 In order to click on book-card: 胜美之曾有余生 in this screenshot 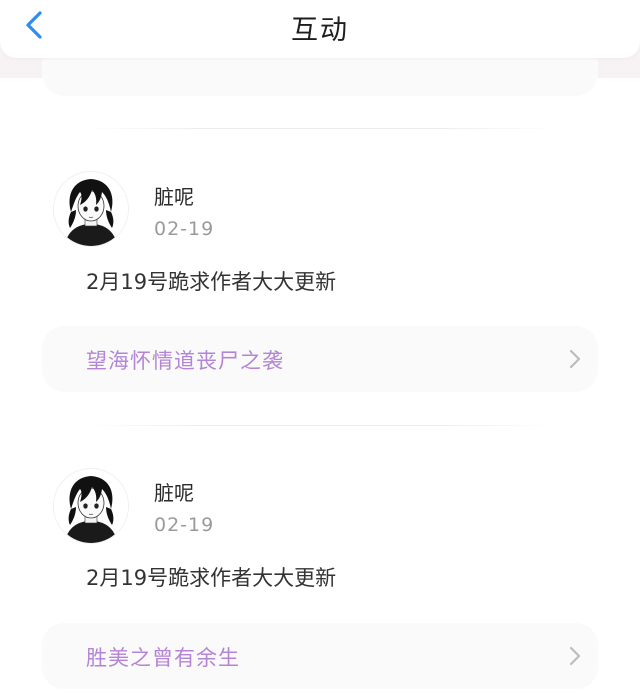, I will do `click(320, 656)`.